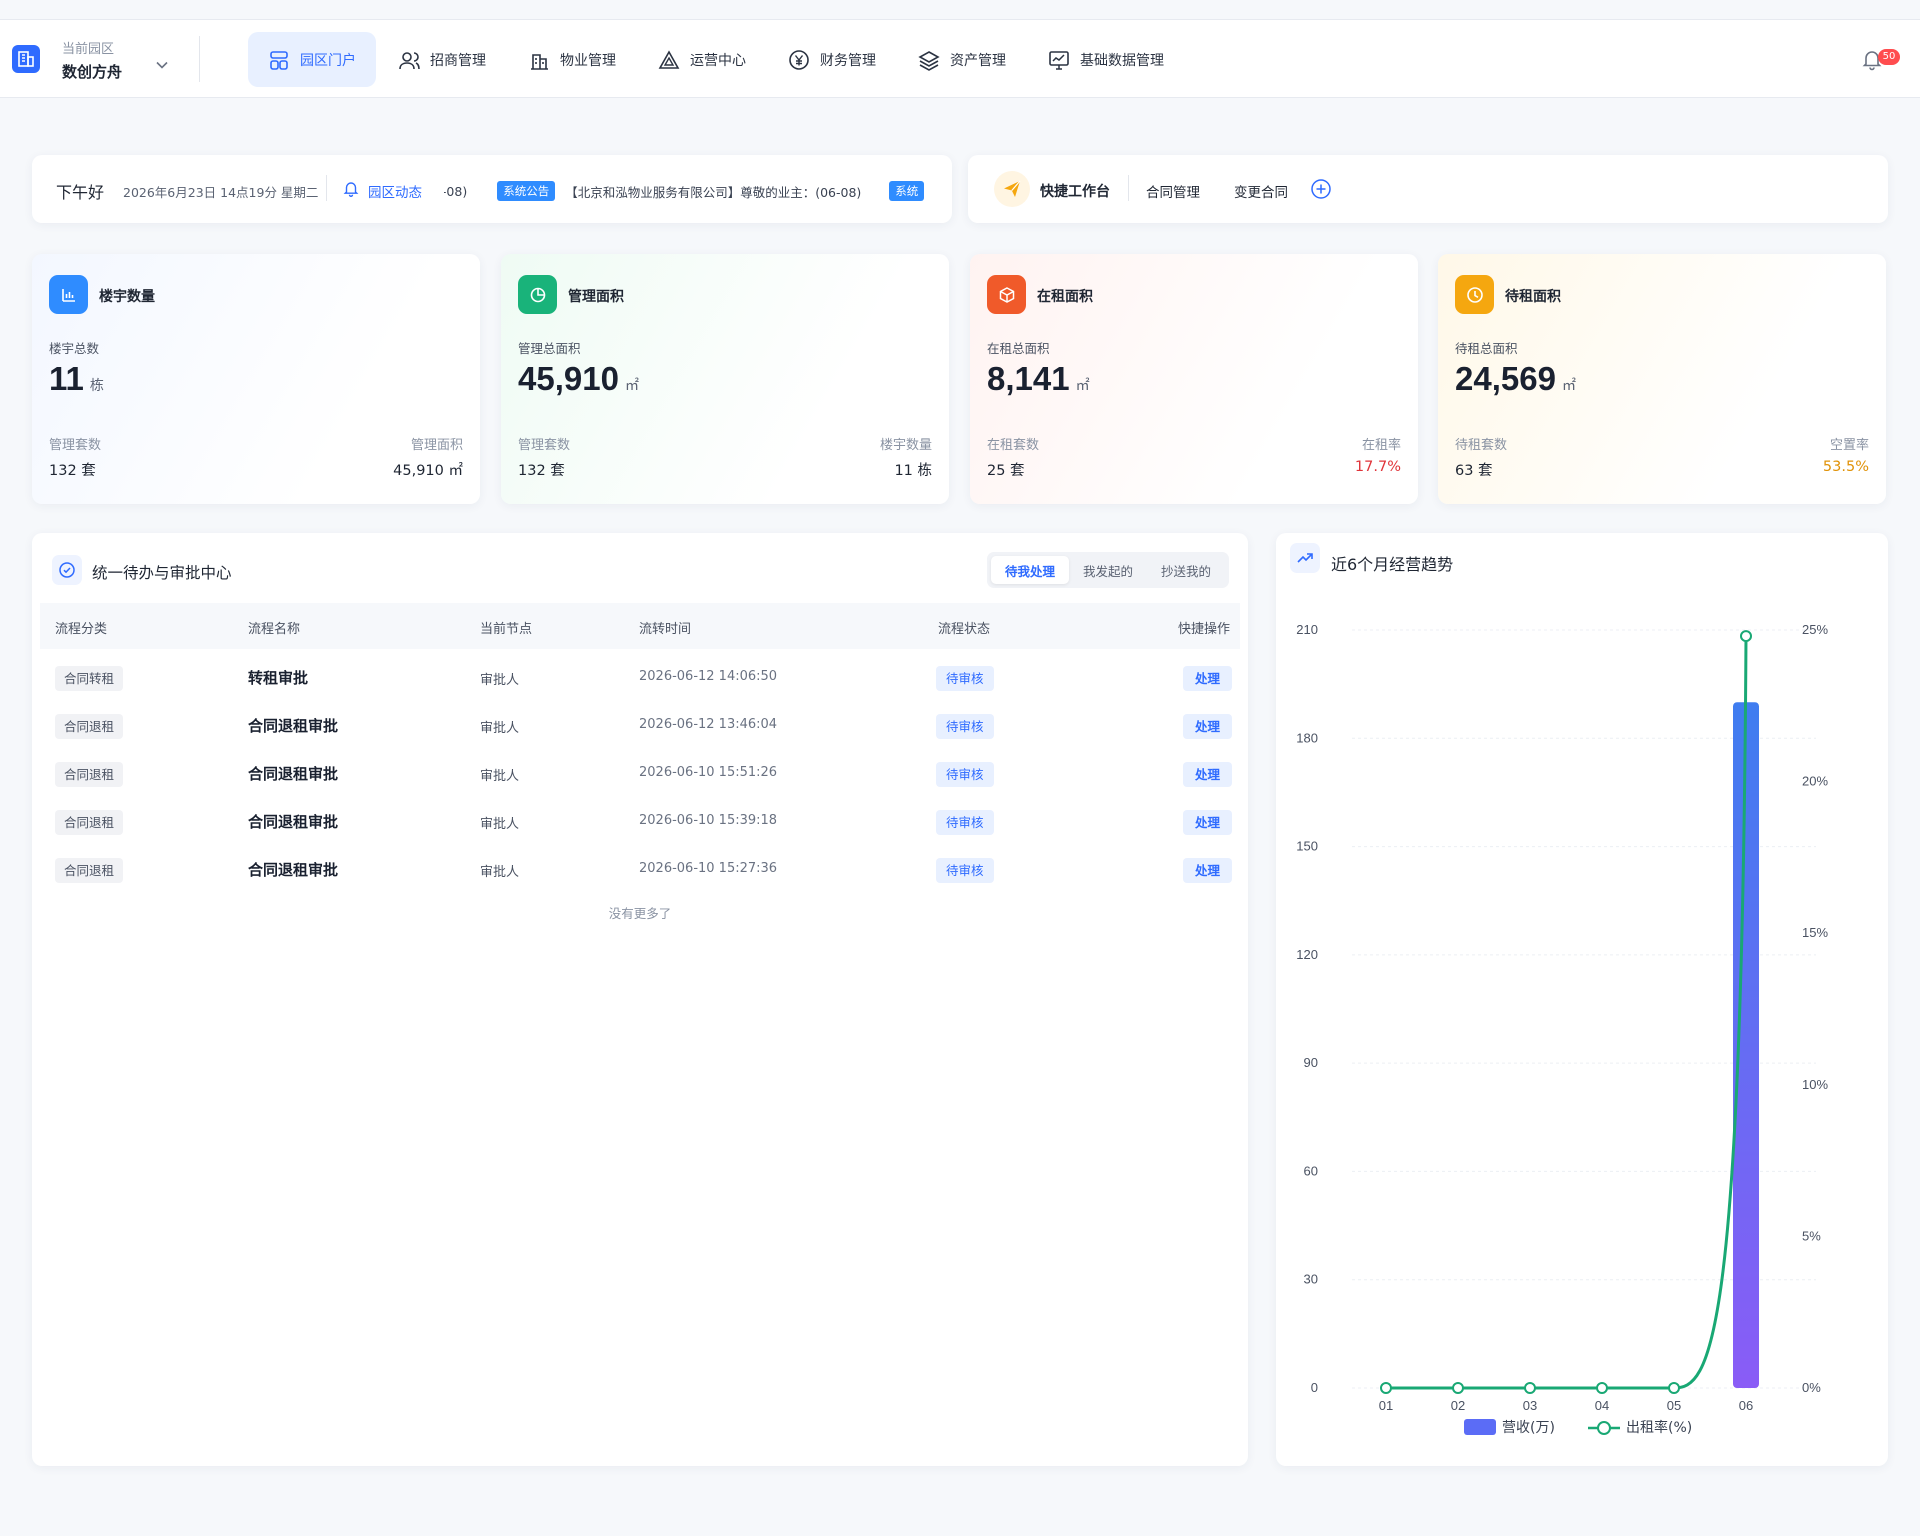 The height and width of the screenshot is (1536, 1920). What do you see at coordinates (1314, 1387) in the screenshot?
I see `y-tick-label: 0` at bounding box center [1314, 1387].